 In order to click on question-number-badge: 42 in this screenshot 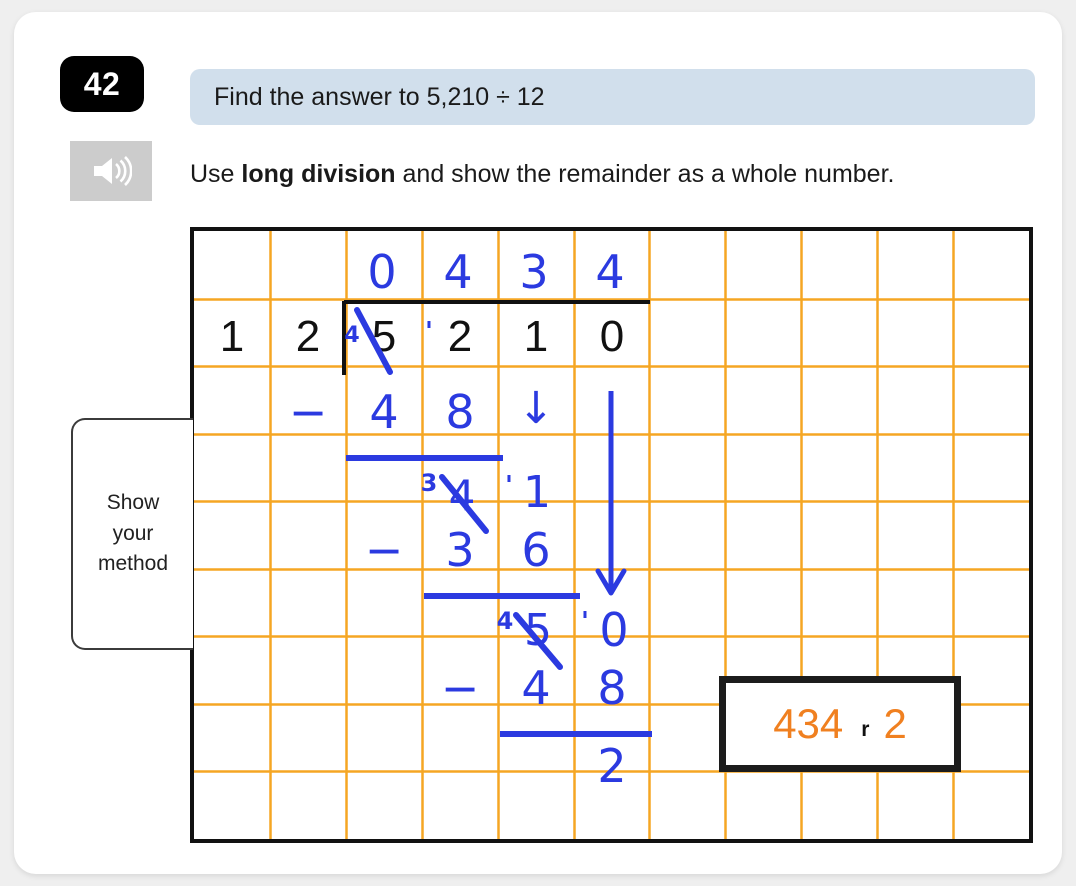, I will do `click(102, 84)`.